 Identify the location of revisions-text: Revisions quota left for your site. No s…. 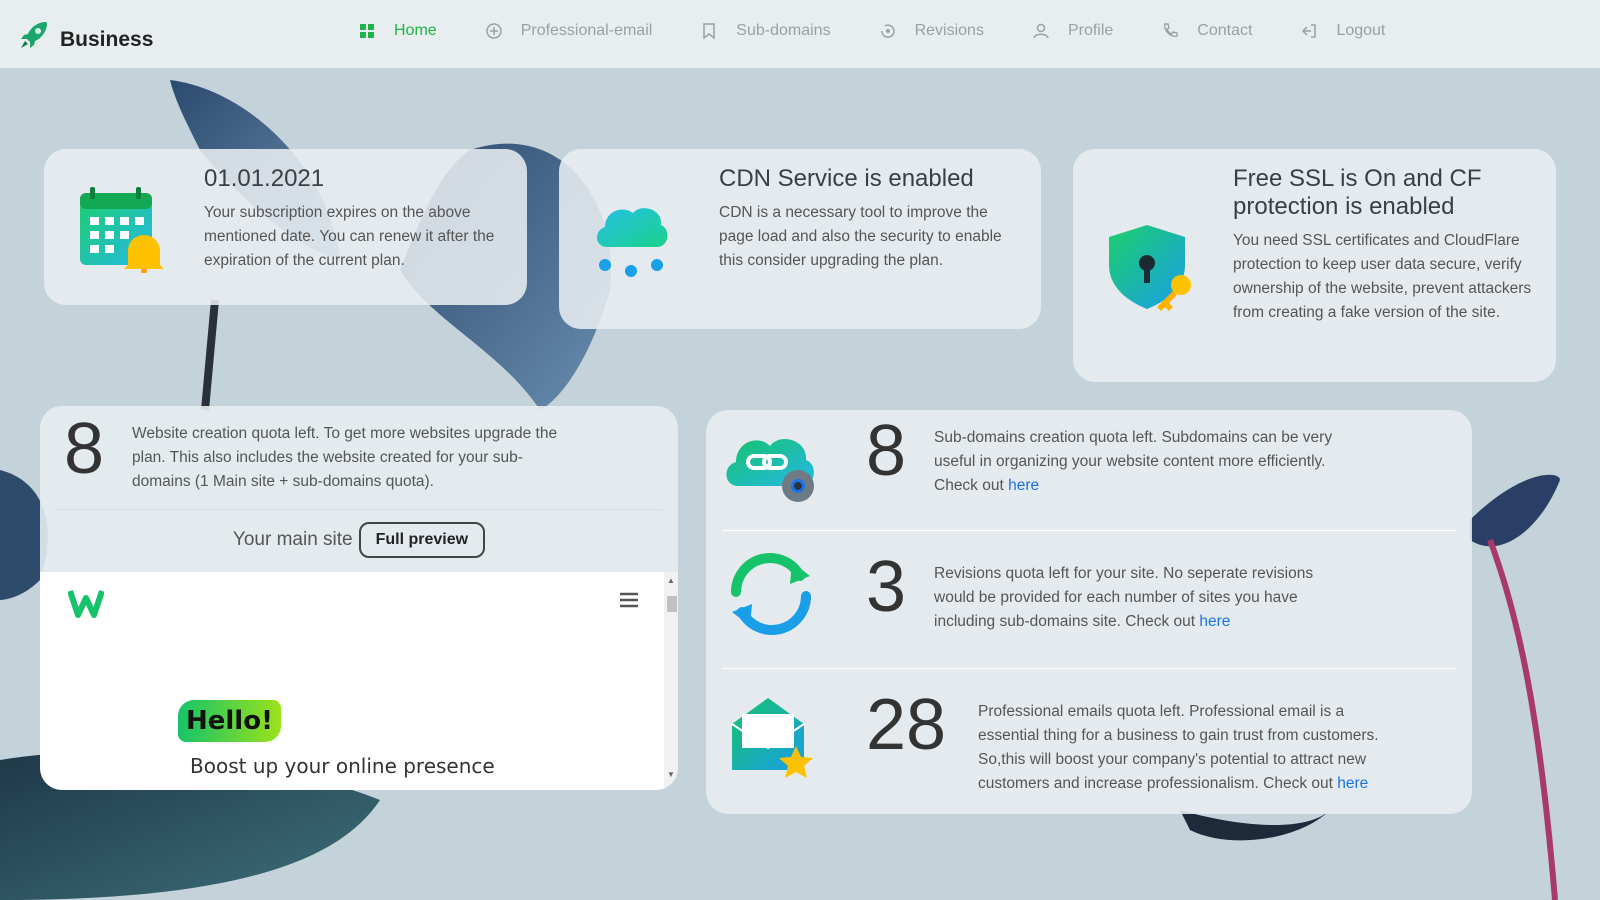
(1124, 597).